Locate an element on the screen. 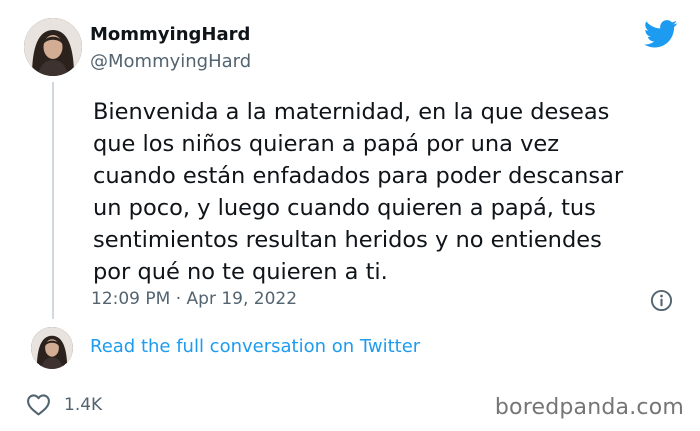 This screenshot has height=431, width=700. watermark: boredpanda.com is located at coordinates (589, 407).